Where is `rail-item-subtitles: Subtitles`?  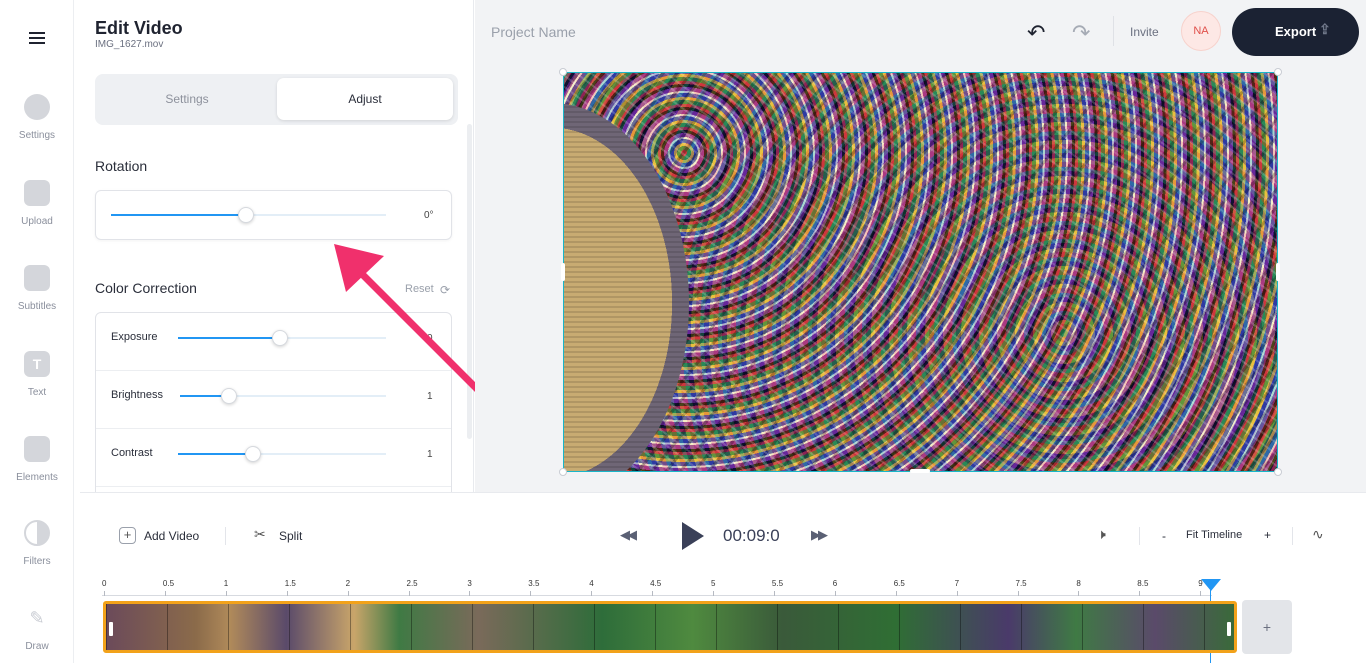 rail-item-subtitles: Subtitles is located at coordinates (37, 288).